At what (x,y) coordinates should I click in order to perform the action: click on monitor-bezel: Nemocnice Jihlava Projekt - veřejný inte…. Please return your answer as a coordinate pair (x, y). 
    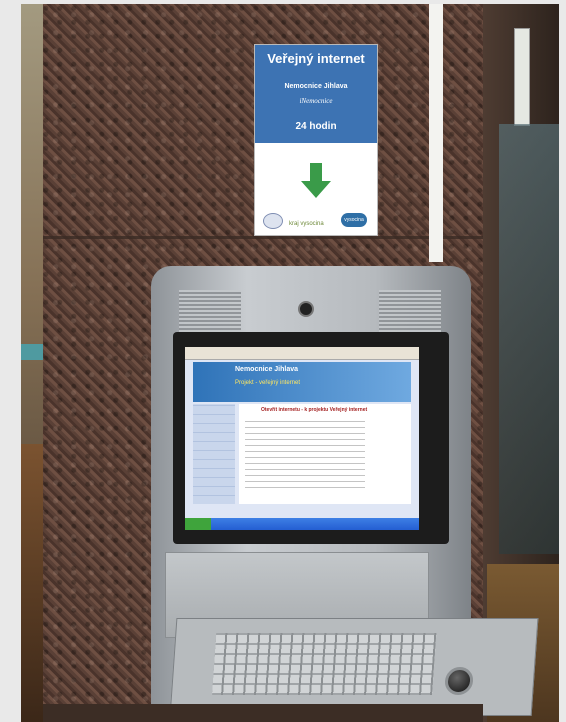
    Looking at the image, I should click on (311, 438).